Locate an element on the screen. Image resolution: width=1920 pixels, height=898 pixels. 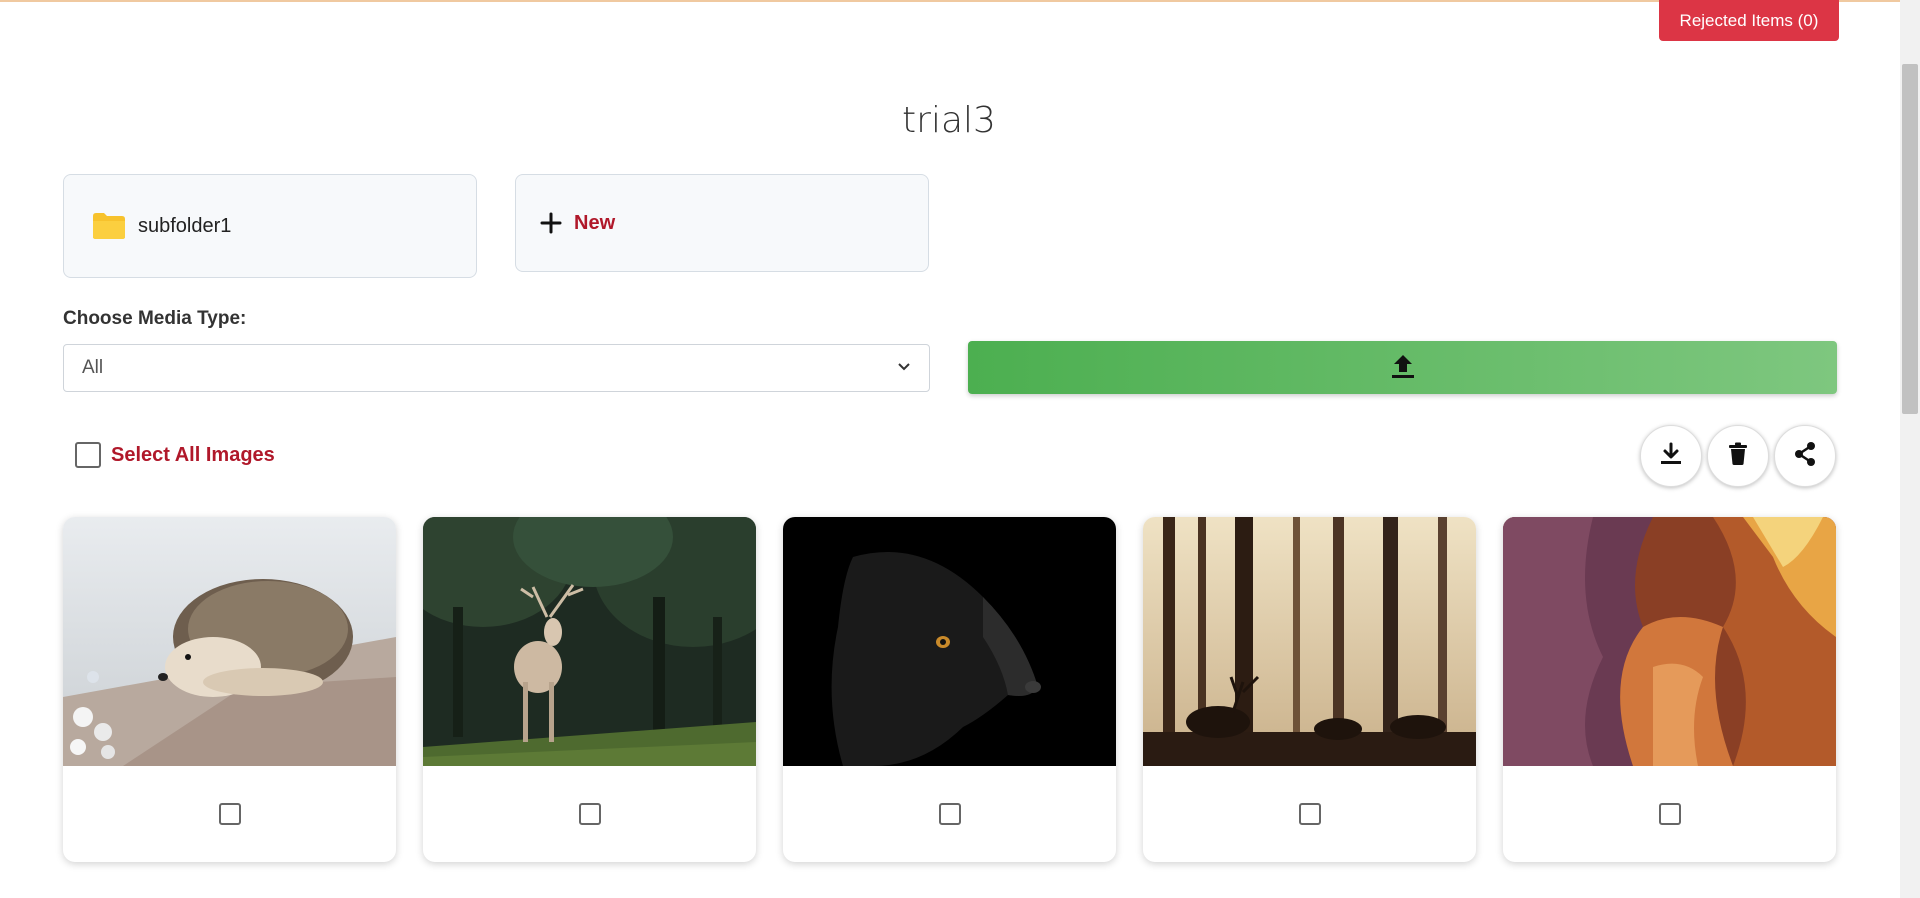
download-icon is located at coordinates (1671, 456).